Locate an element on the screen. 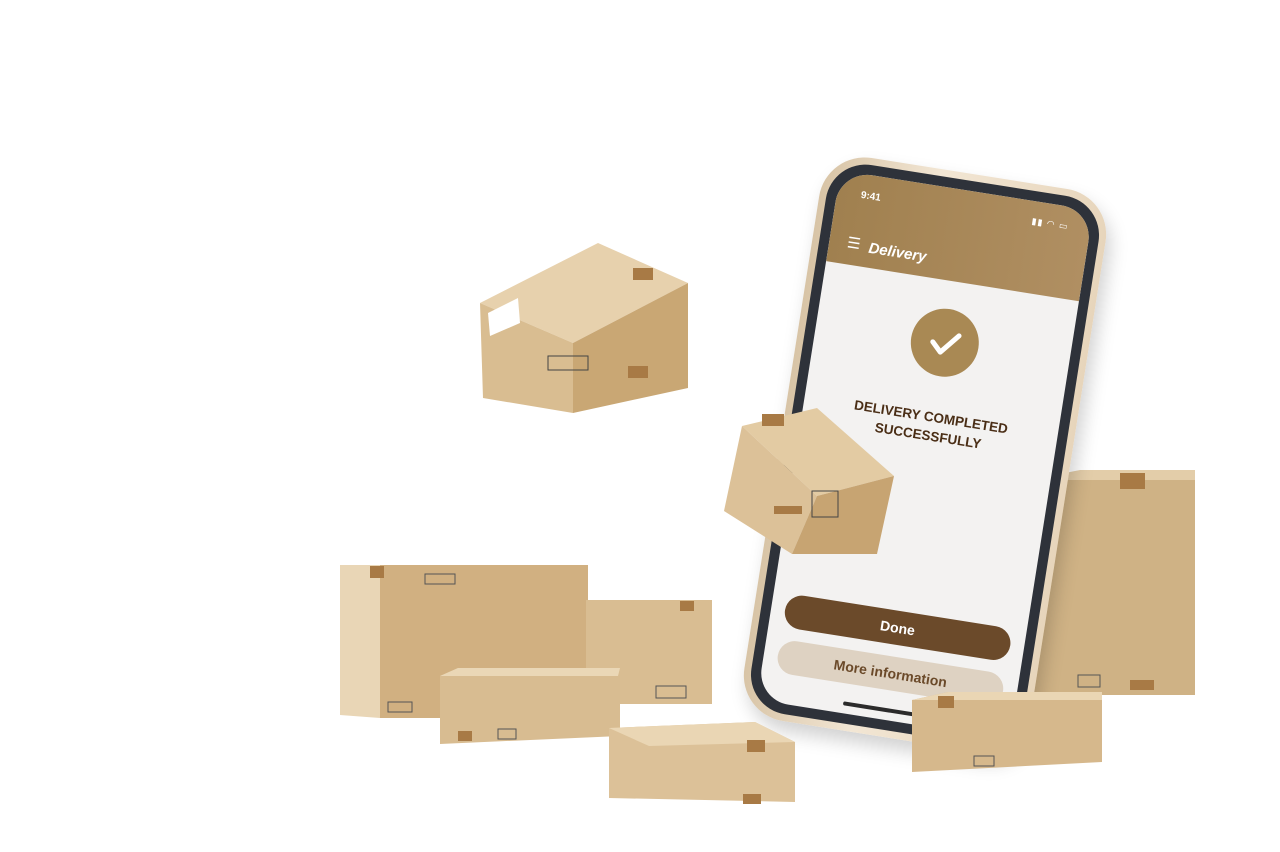 Image resolution: width=1280 pixels, height=852 pixels. box-small-bottom is located at coordinates (701, 763).